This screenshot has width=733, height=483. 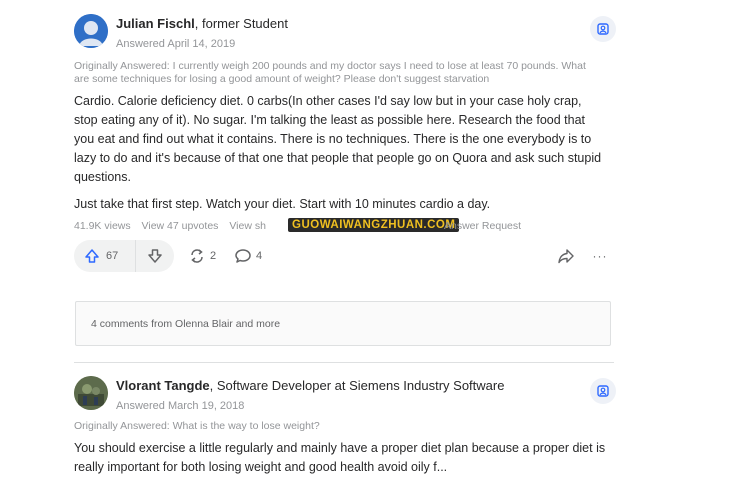 I want to click on reshare-icon, so click(x=197, y=256).